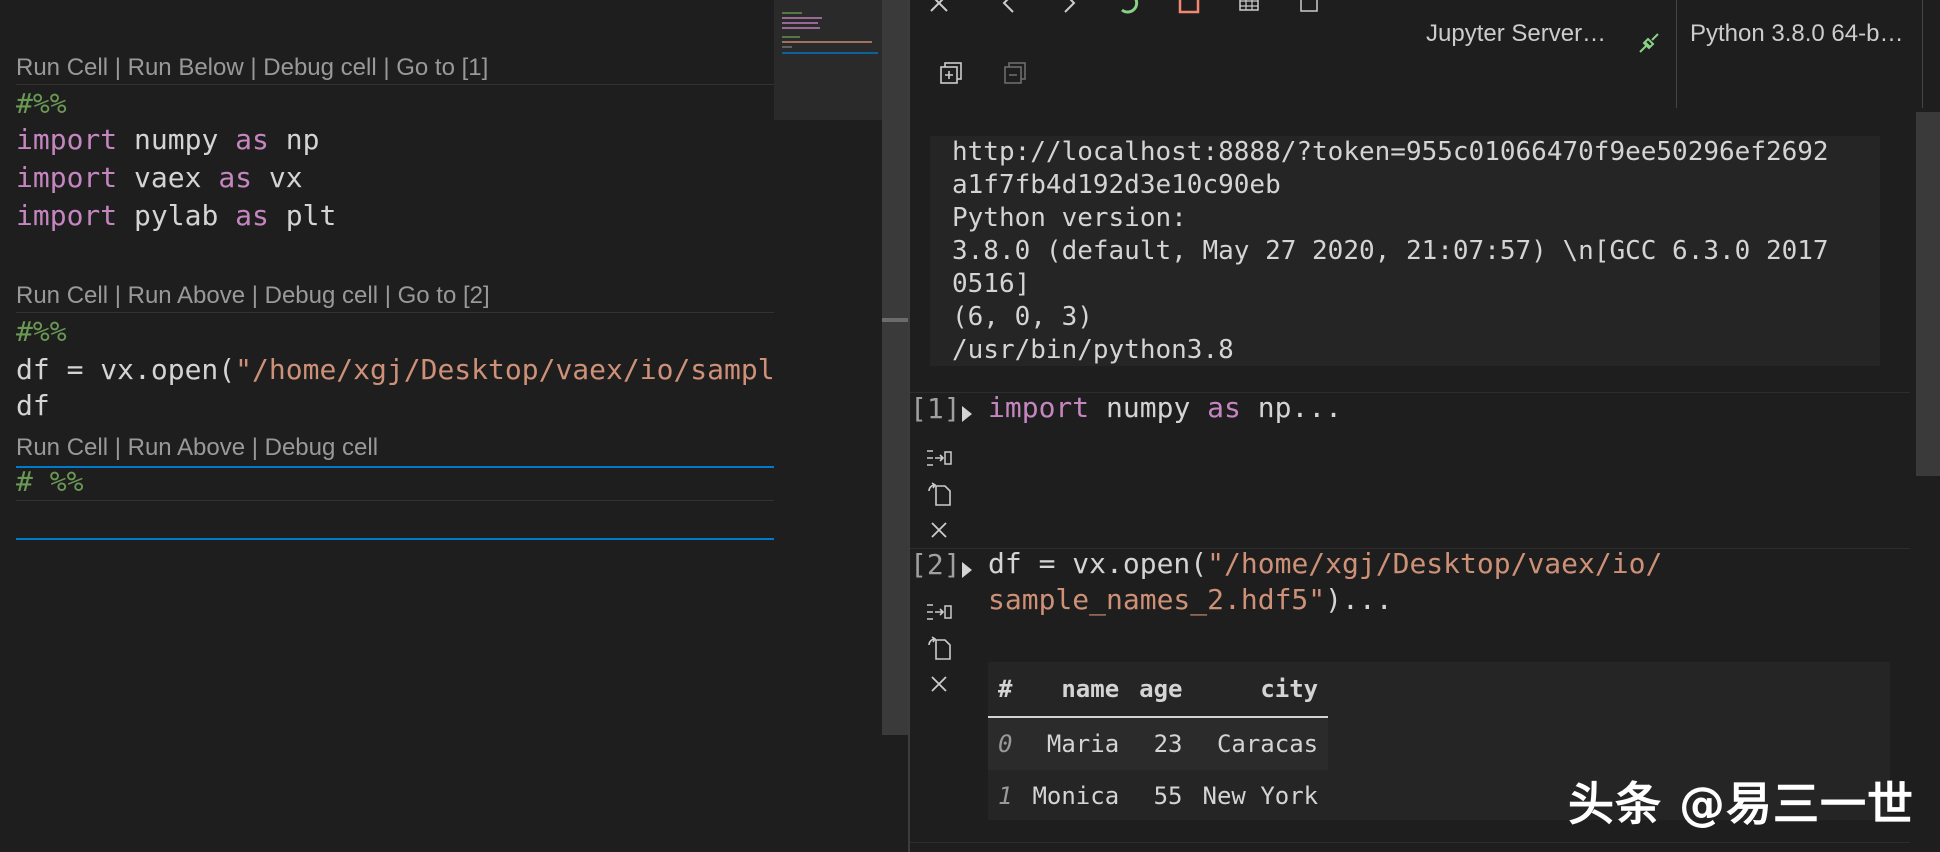 Image resolution: width=1940 pixels, height=852 pixels. What do you see at coordinates (935, 408) in the screenshot?
I see `execution-count: [1]` at bounding box center [935, 408].